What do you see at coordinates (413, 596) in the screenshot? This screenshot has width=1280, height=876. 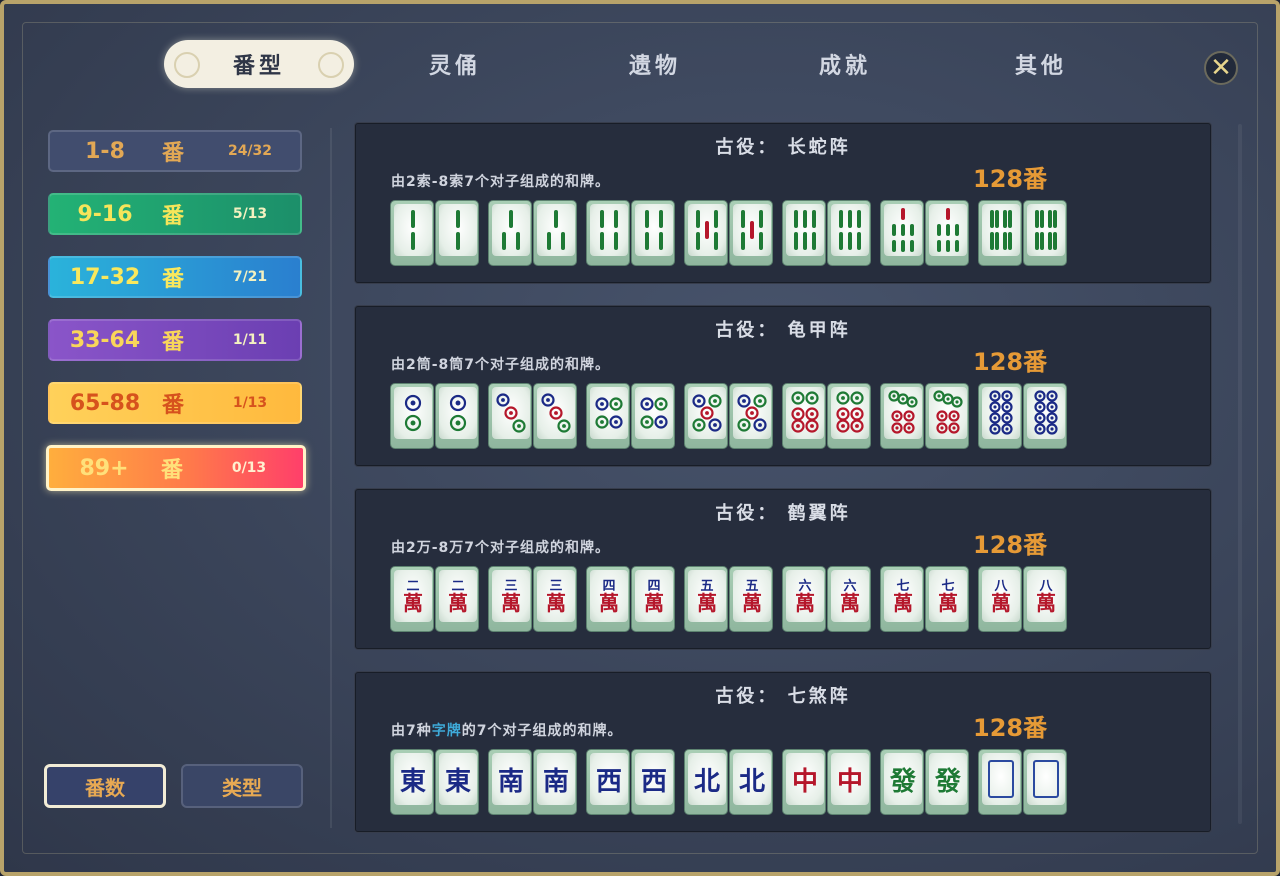 I see `character-tile-label: 二萬` at bounding box center [413, 596].